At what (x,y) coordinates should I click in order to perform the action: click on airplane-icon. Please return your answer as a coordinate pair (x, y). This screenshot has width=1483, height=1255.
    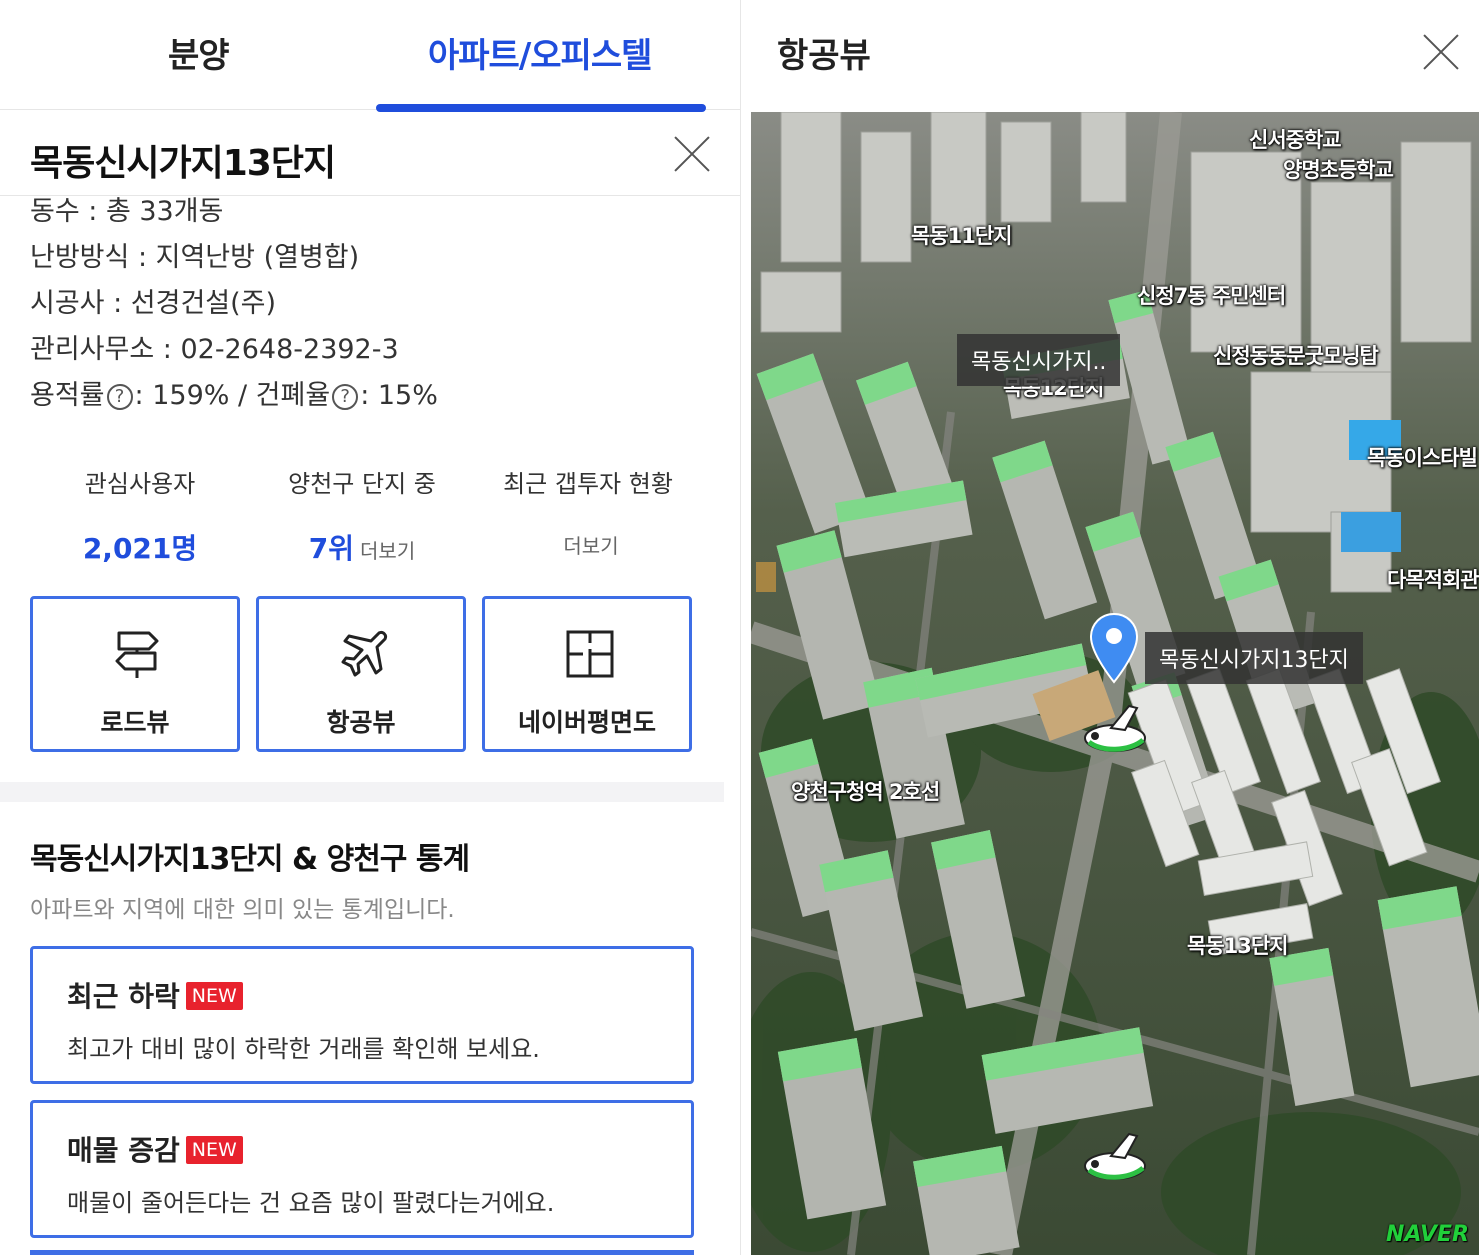
    Looking at the image, I should click on (364, 654).